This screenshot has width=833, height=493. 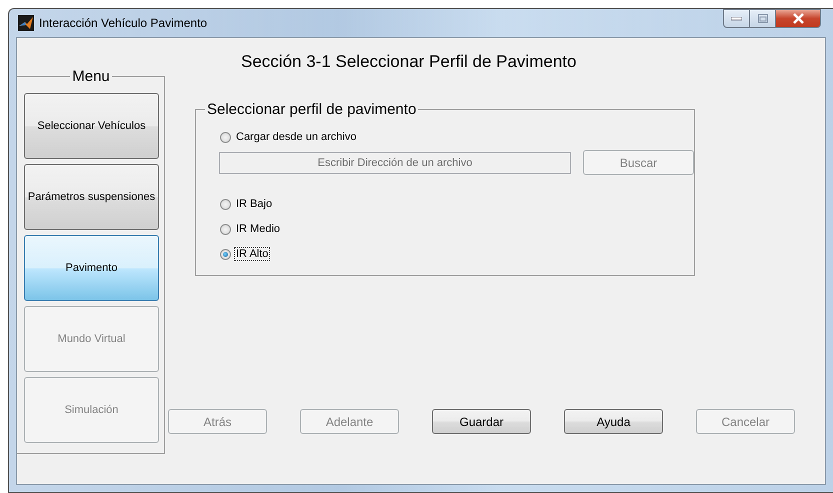 What do you see at coordinates (252, 254) in the screenshot?
I see `radio-label: IR Alto` at bounding box center [252, 254].